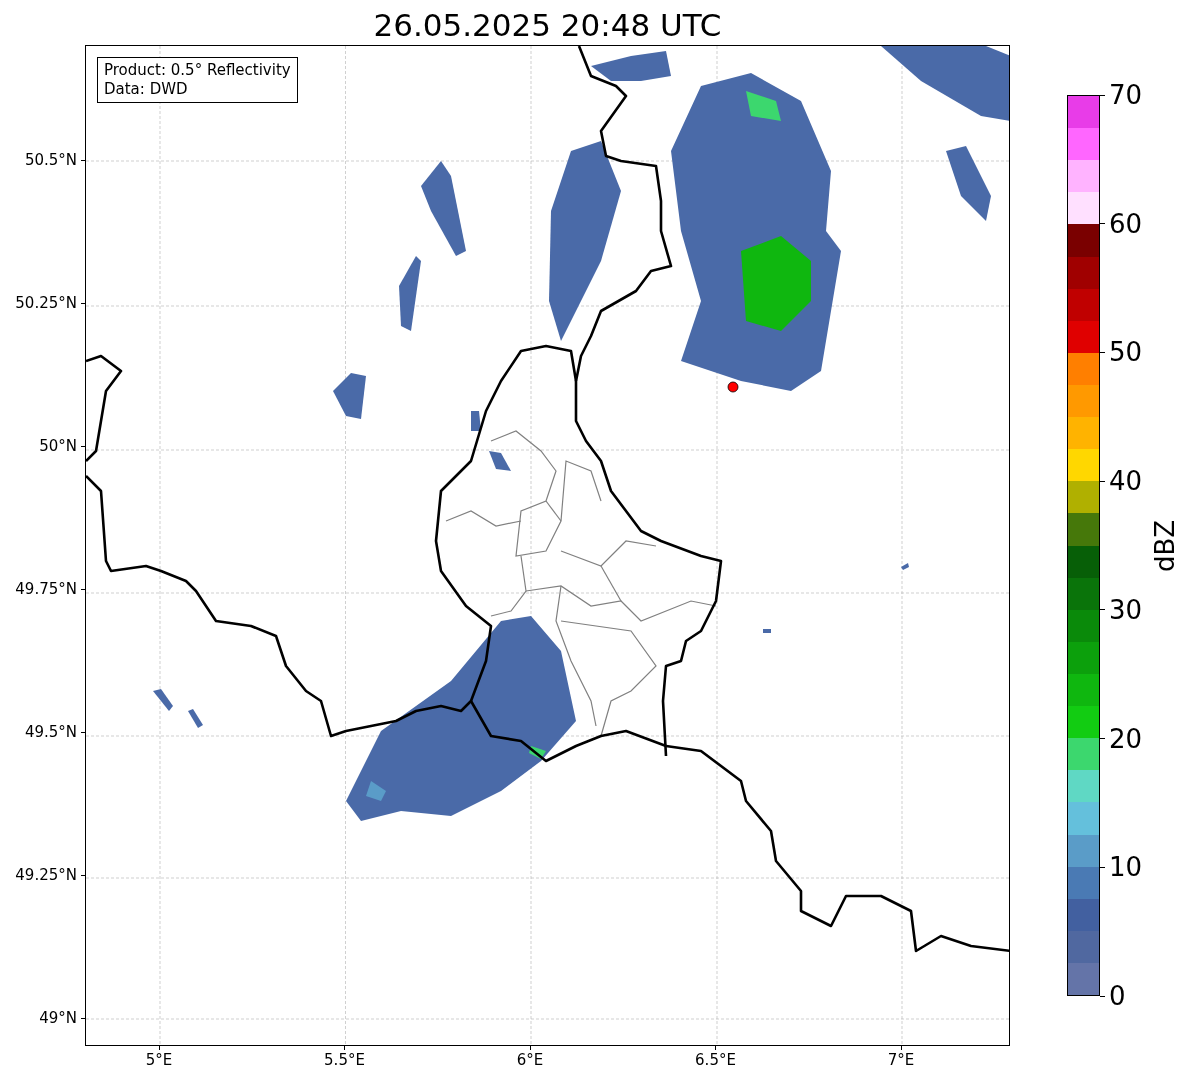 This screenshot has height=1081, width=1202. What do you see at coordinates (547, 25) in the screenshot?
I see `chart-title: 26.05.2025 20:48 UTC` at bounding box center [547, 25].